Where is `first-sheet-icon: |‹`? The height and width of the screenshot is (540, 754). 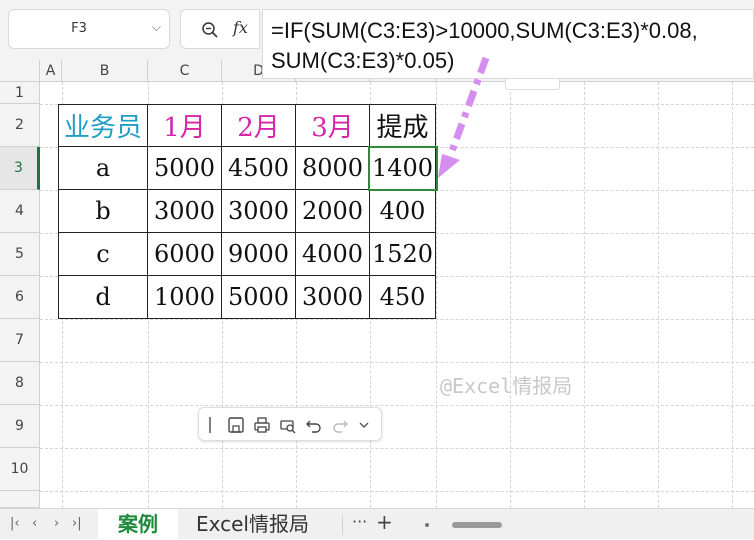
first-sheet-icon: |‹ is located at coordinates (15, 523).